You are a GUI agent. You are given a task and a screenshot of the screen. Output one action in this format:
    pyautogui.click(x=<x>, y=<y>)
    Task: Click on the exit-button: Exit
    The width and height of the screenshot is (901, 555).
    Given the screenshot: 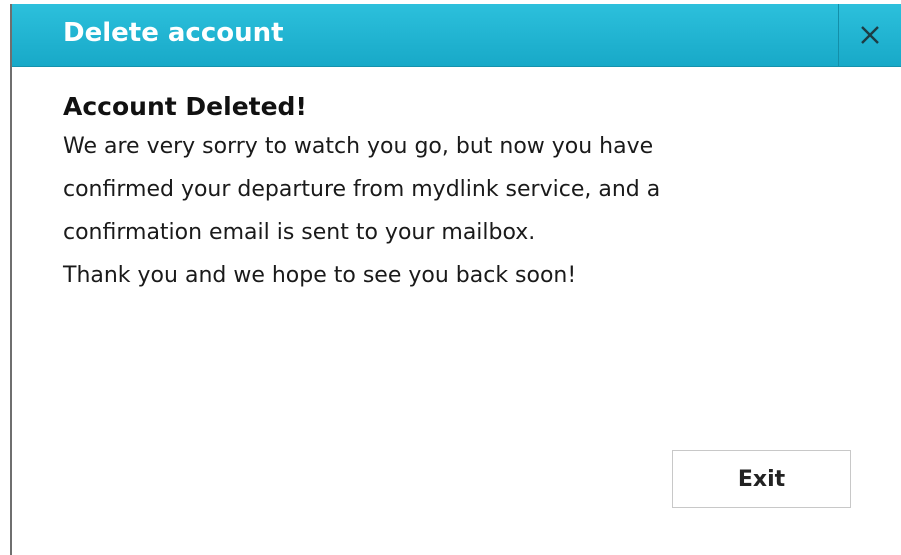 What is the action you would take?
    pyautogui.click(x=761, y=479)
    